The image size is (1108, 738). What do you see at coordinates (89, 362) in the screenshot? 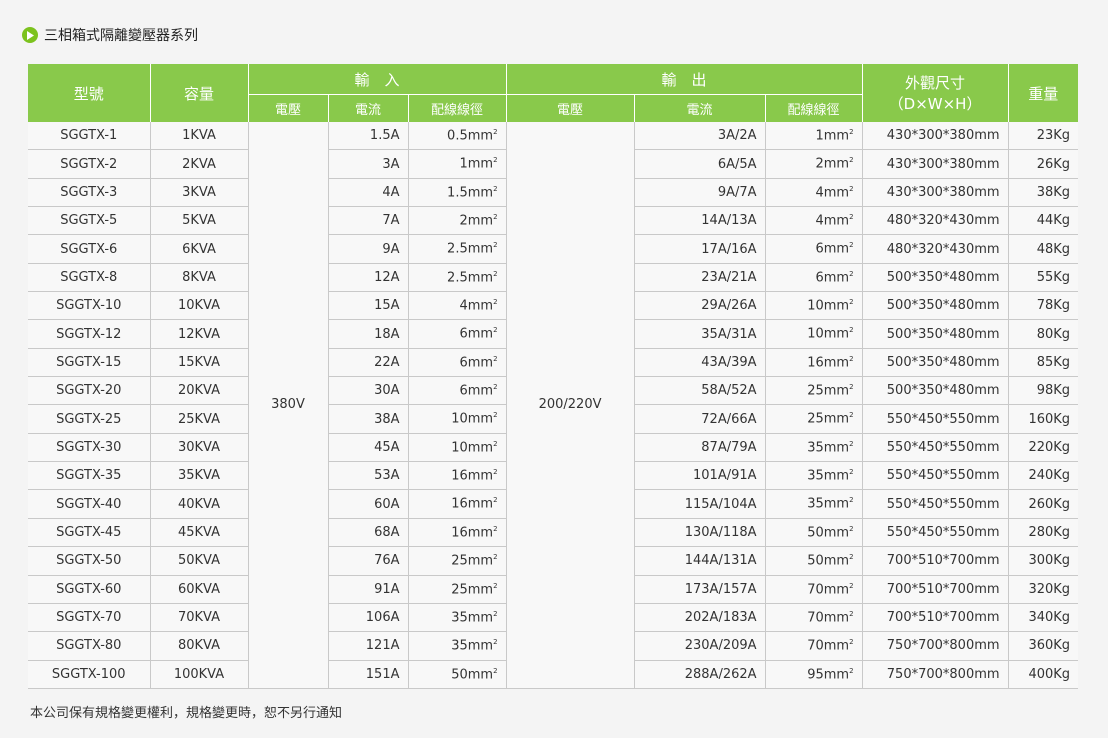
I see `model-cell-text: SGGTX-15` at bounding box center [89, 362].